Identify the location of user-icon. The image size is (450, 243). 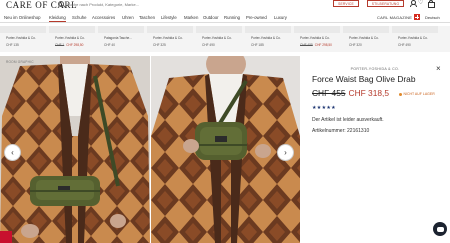
(413, 3).